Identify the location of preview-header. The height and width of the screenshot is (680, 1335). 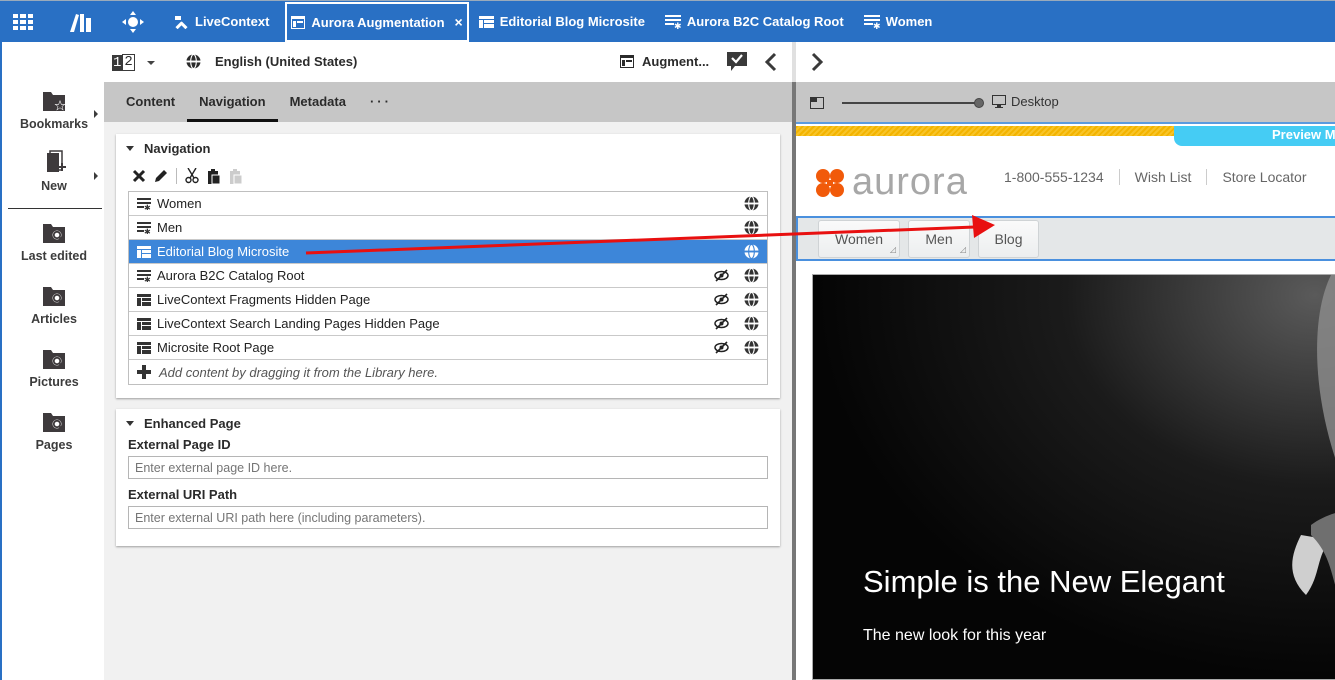
(1065, 62).